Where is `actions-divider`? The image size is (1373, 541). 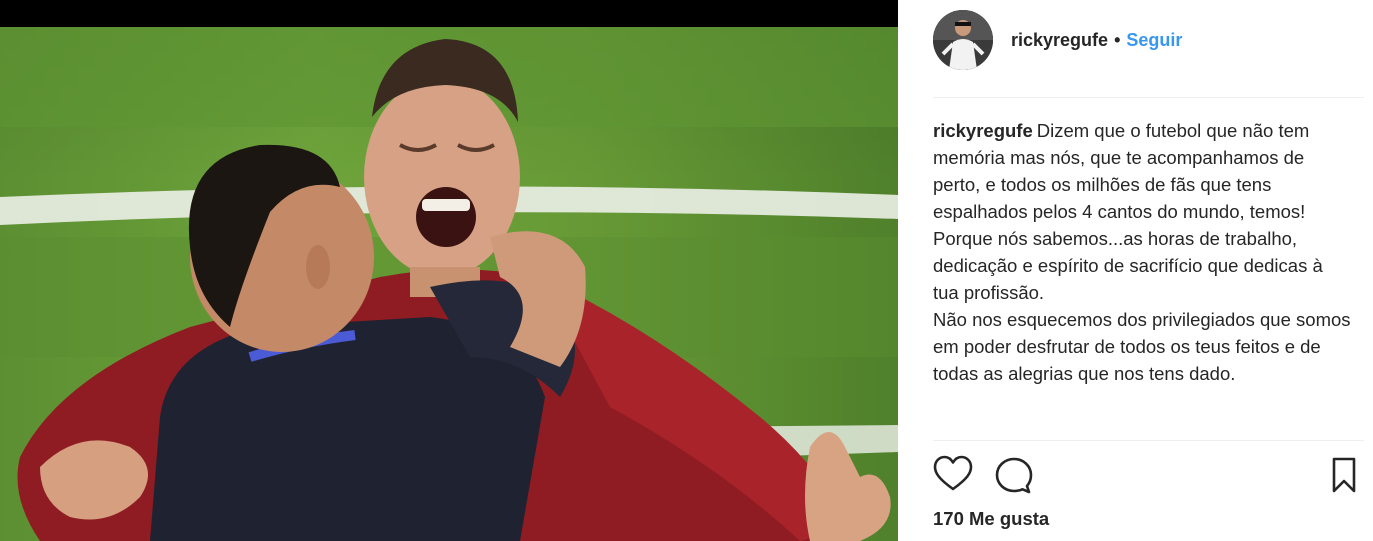
actions-divider is located at coordinates (1148, 440).